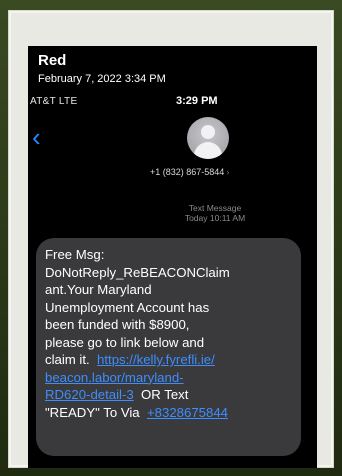 This screenshot has height=476, width=342. What do you see at coordinates (165, 394) in the screenshot?
I see `message-text: OR Text` at bounding box center [165, 394].